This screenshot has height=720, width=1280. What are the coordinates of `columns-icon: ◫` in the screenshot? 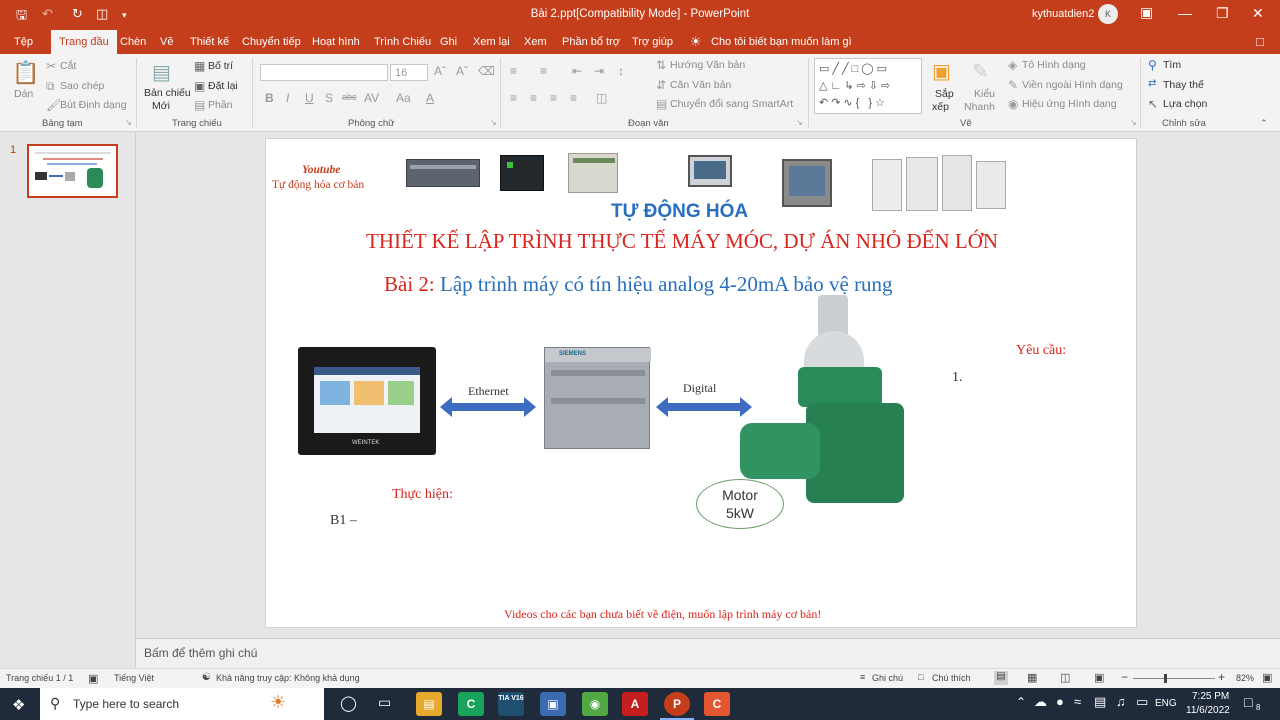 It's located at (601, 98).